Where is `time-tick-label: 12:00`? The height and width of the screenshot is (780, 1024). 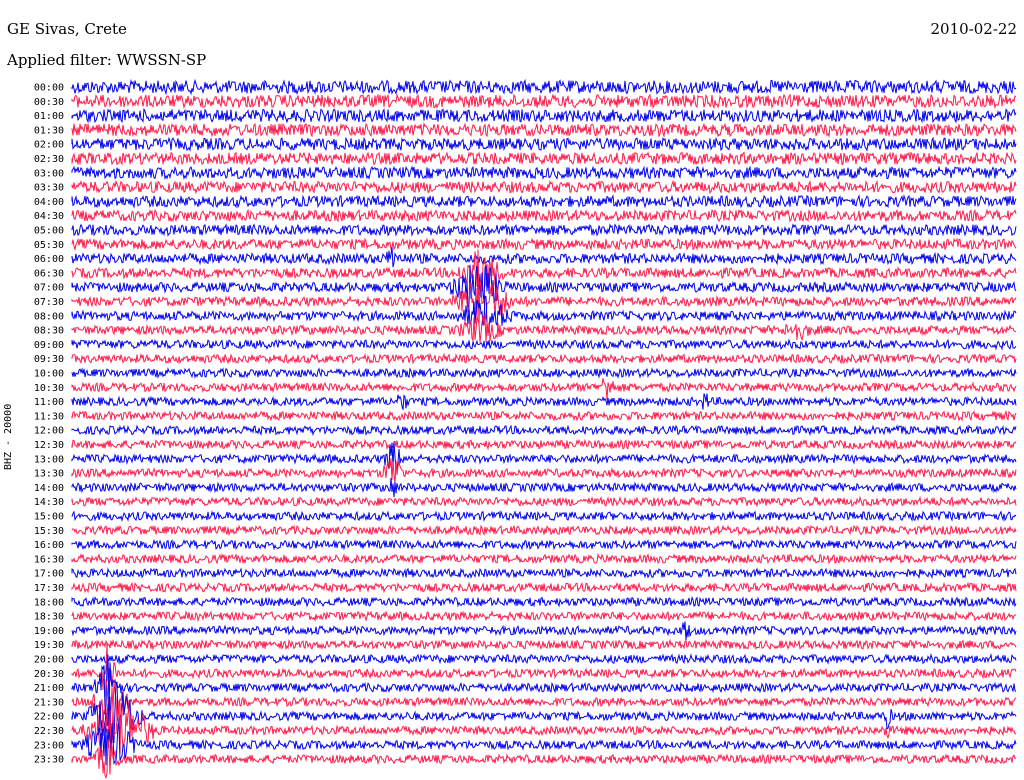 time-tick-label: 12:00 is located at coordinates (49, 431).